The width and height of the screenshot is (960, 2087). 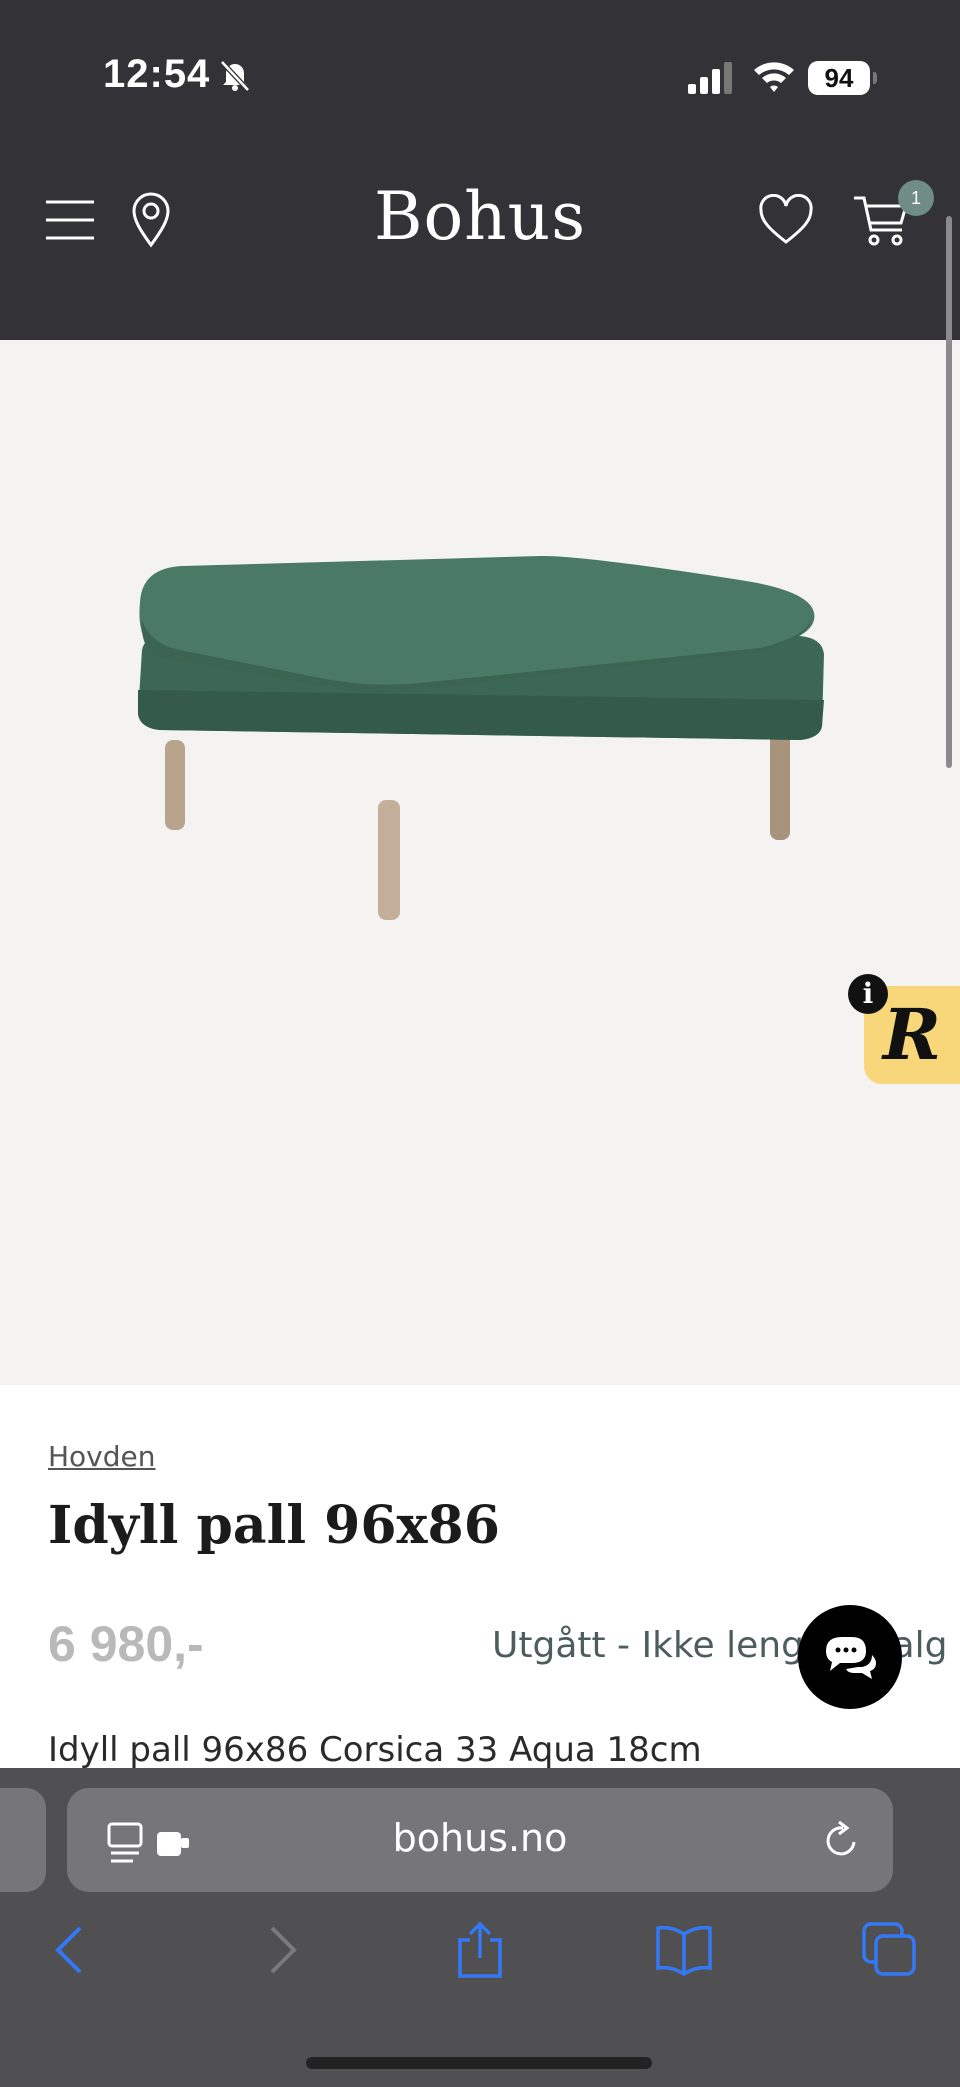 I want to click on product-title: Idyll pall 96x86, so click(x=274, y=1525).